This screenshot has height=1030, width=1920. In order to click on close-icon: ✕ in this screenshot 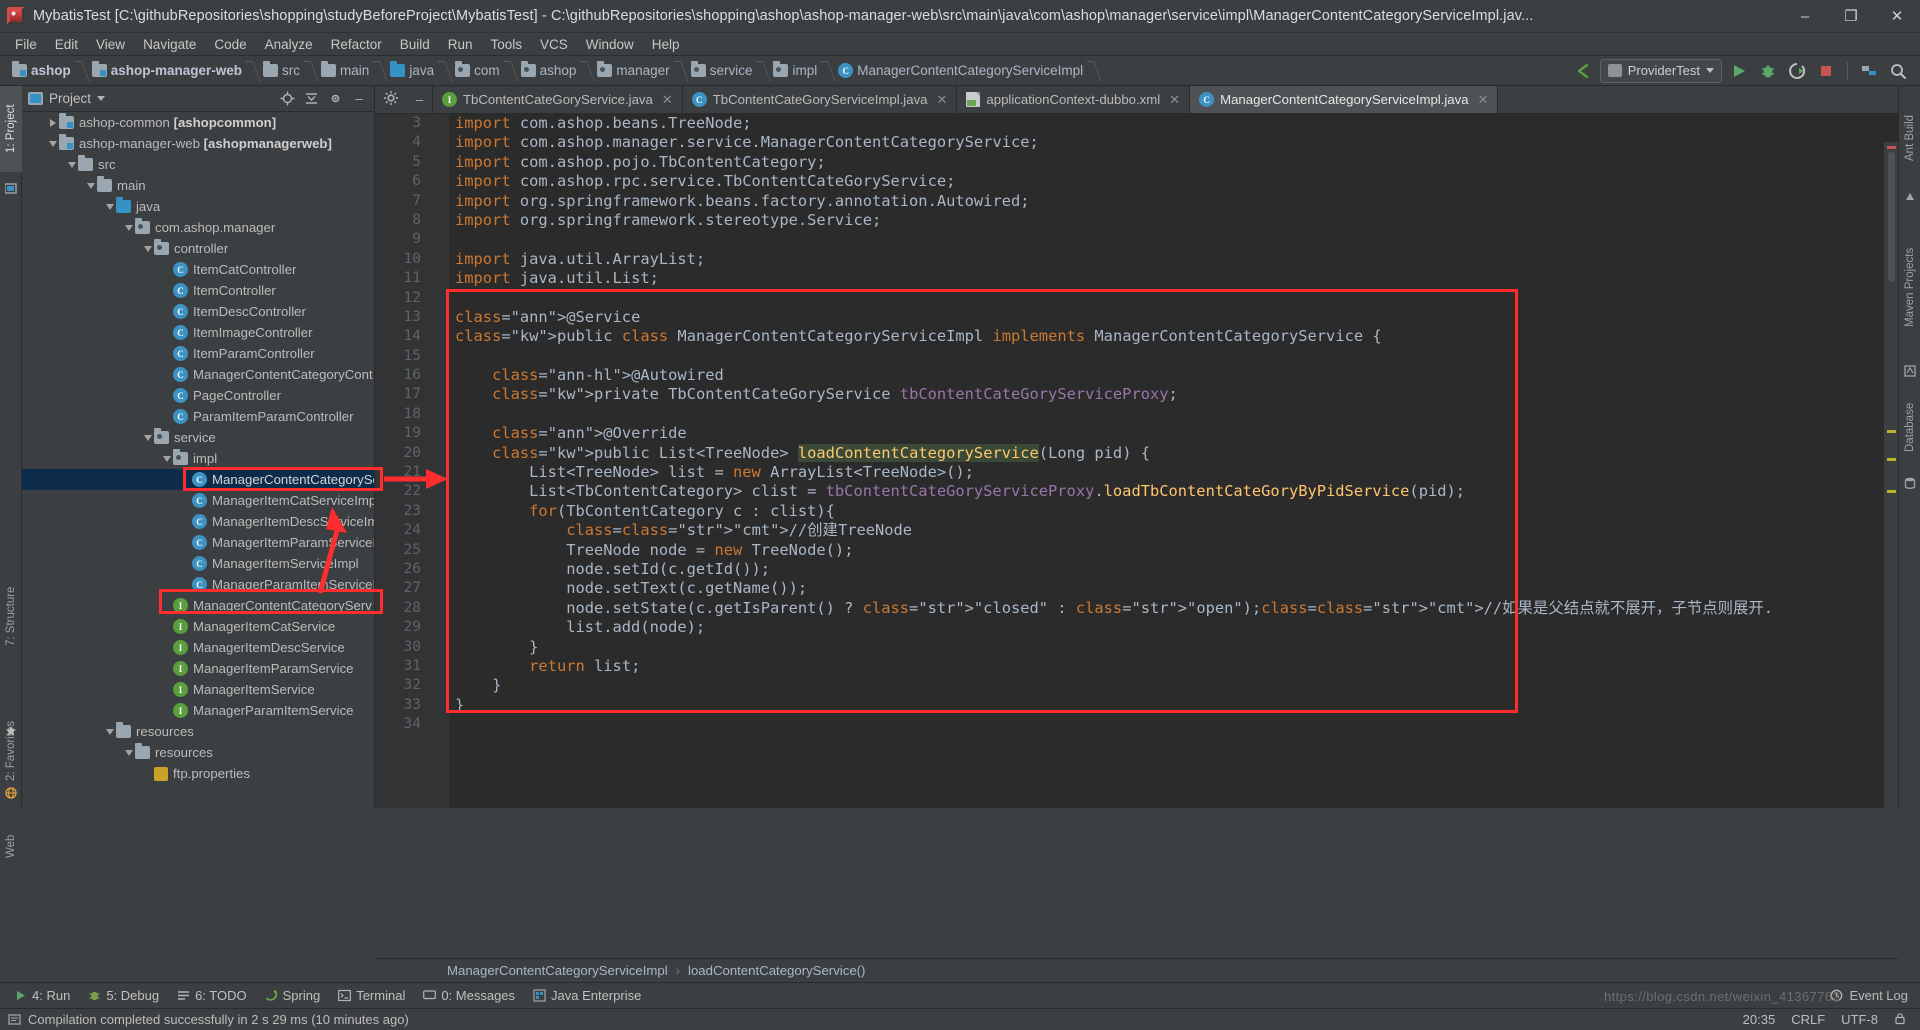, I will do `click(1483, 100)`.